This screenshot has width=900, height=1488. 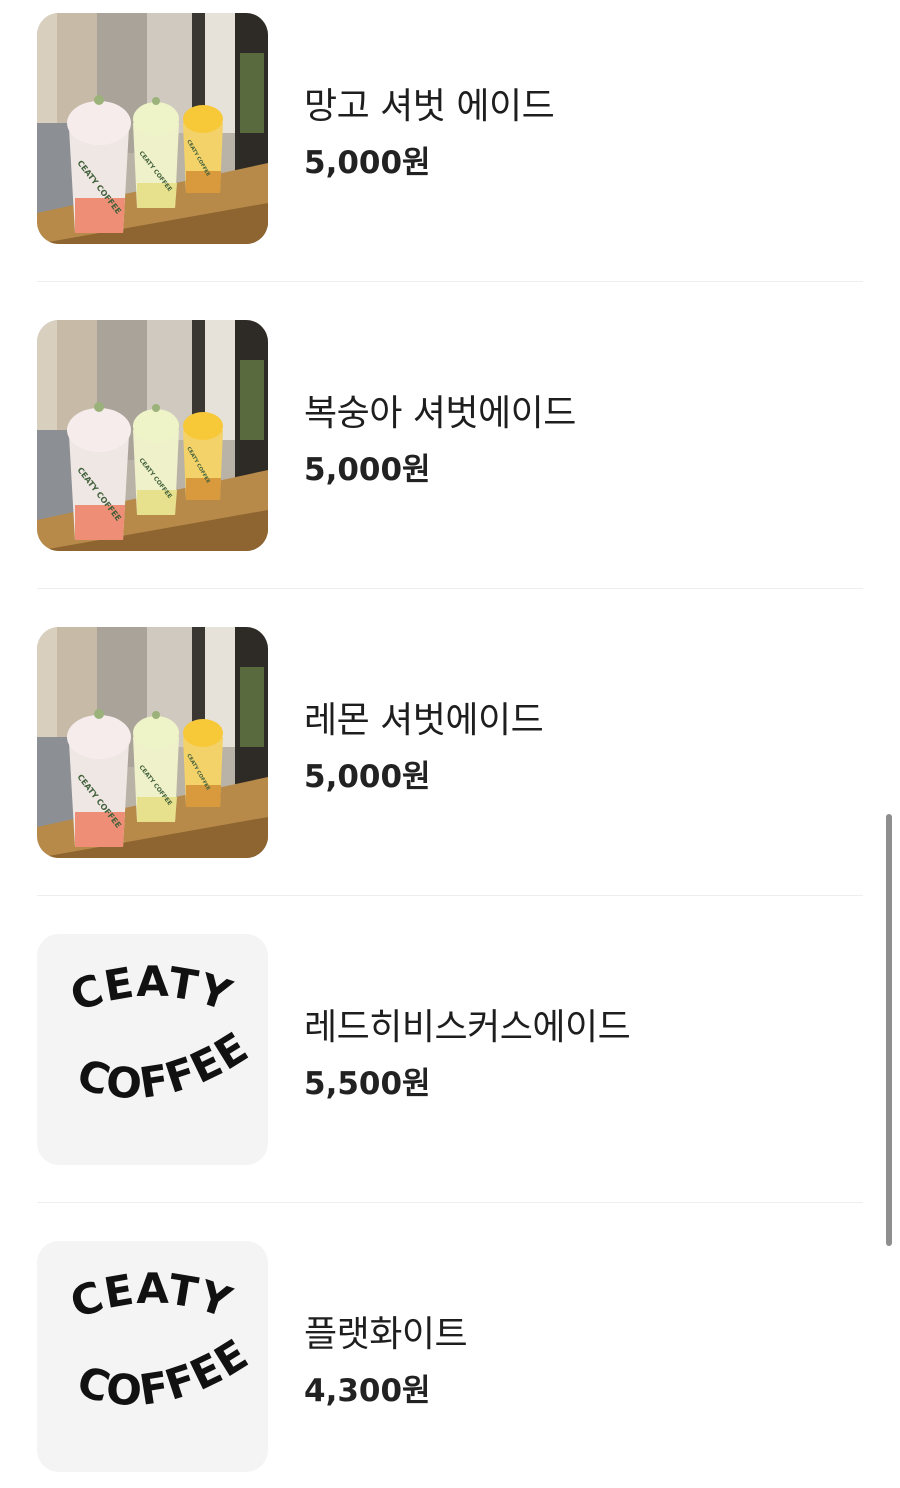 I want to click on scrollbar, so click(x=889, y=1030).